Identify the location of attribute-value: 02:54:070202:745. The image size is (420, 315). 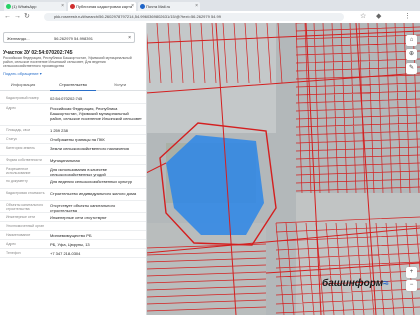
(66, 98).